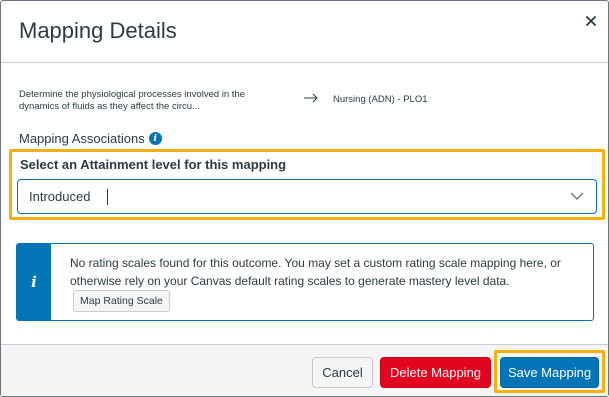 This screenshot has height=397, width=609. Describe the element at coordinates (577, 196) in the screenshot. I see `chevron-down-icon` at that location.